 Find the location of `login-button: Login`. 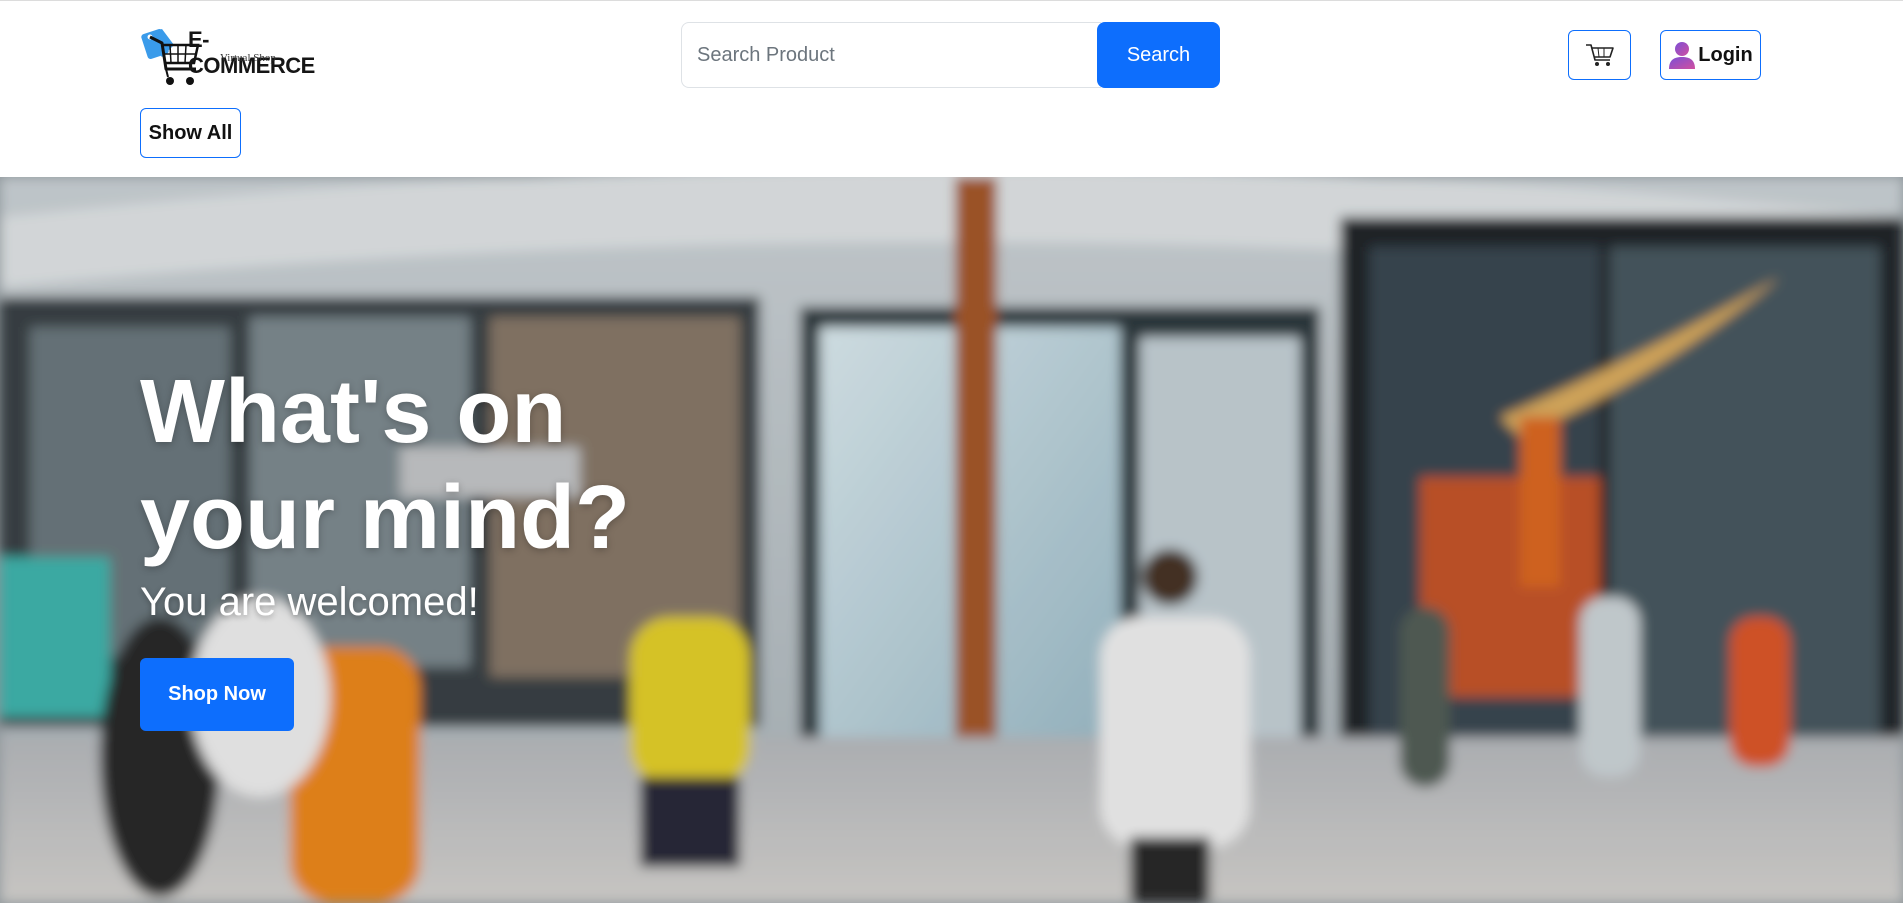

login-button: Login is located at coordinates (1710, 55).